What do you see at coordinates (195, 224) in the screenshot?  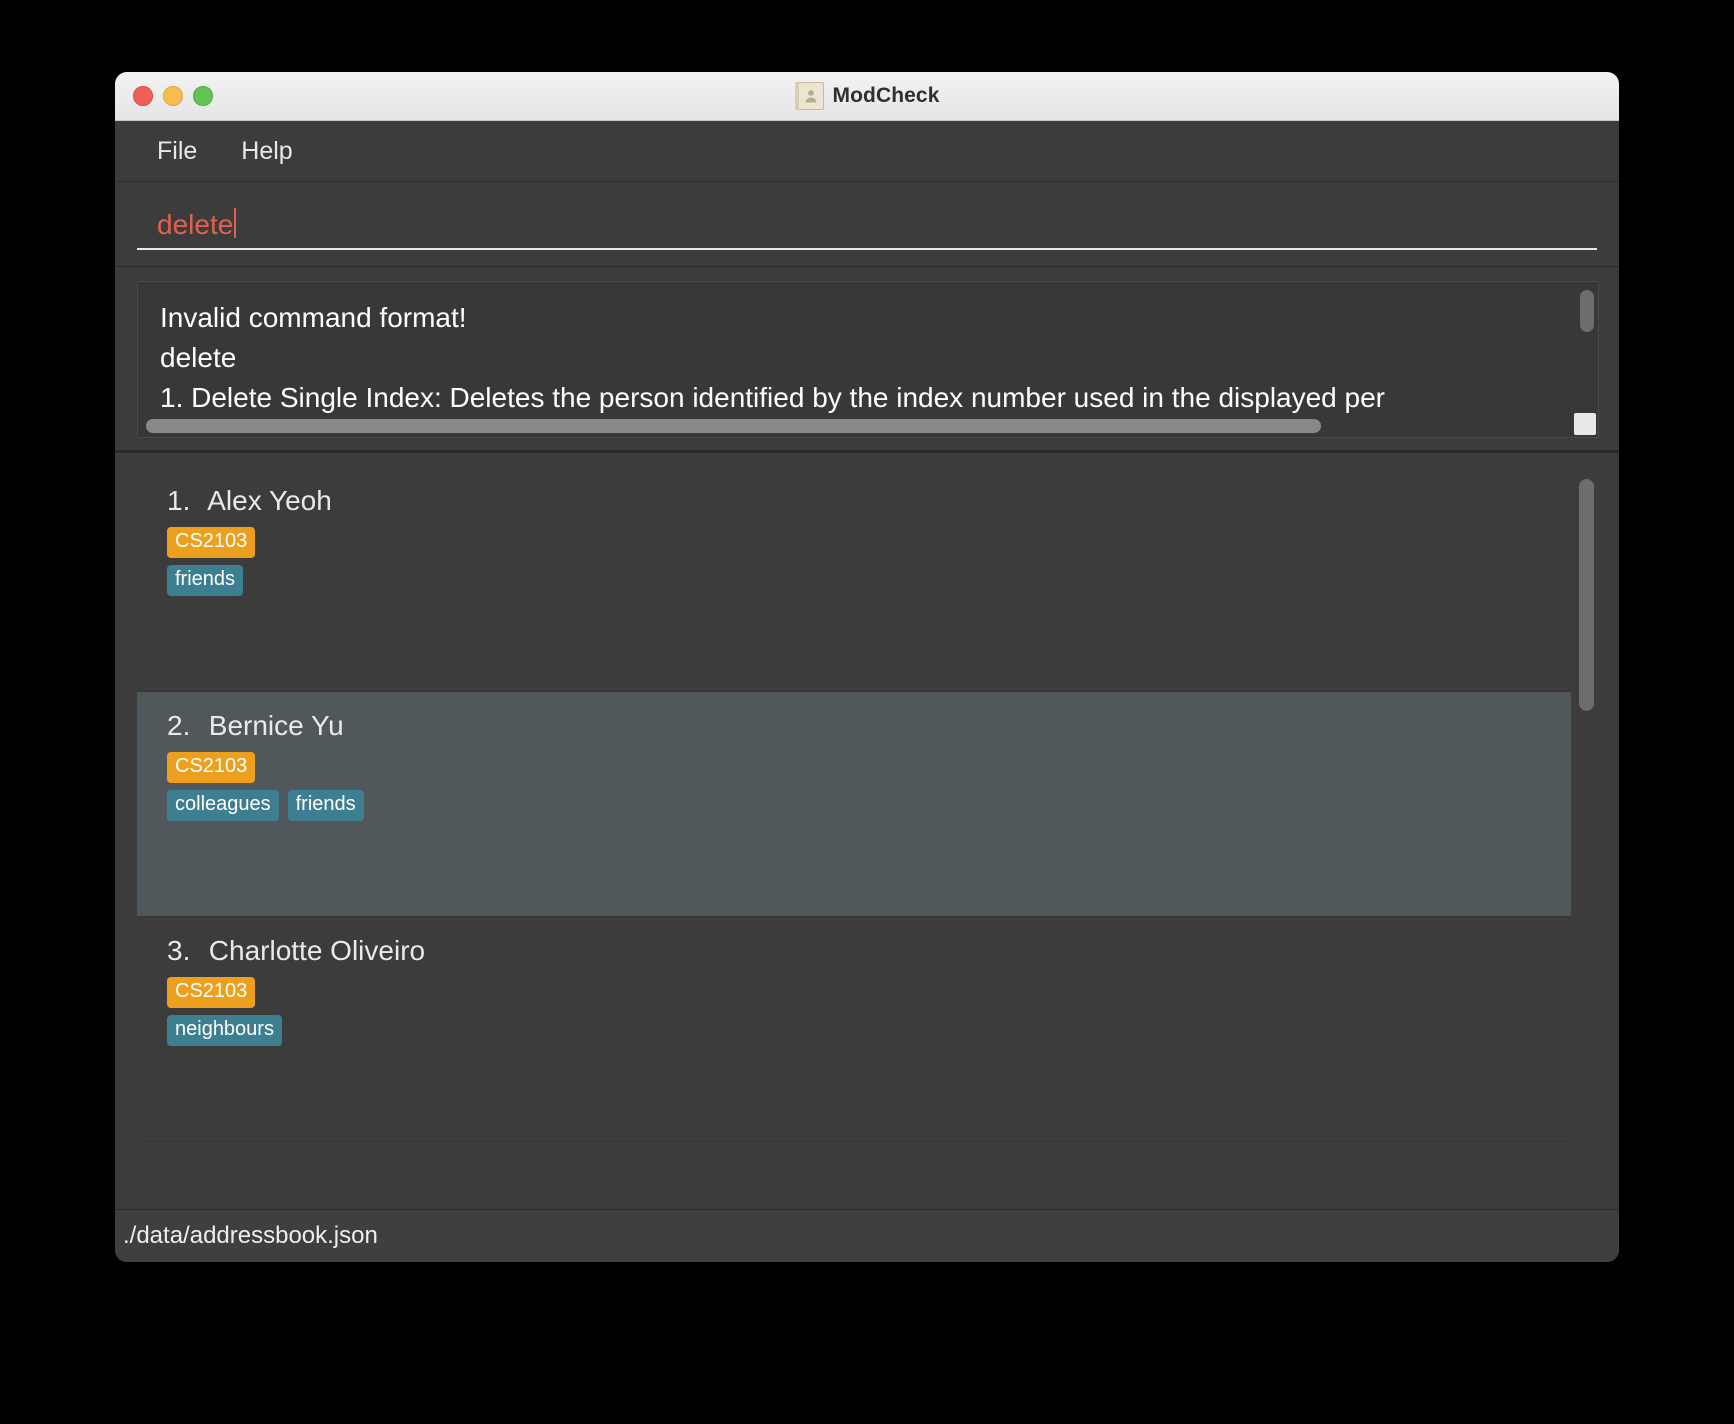 I see `command-input-value: delete` at bounding box center [195, 224].